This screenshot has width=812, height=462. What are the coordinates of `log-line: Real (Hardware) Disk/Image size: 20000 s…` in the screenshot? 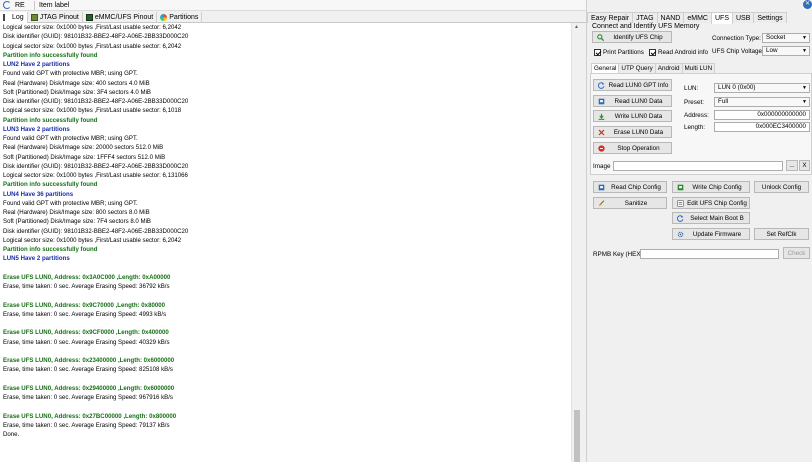 It's located at (83, 148).